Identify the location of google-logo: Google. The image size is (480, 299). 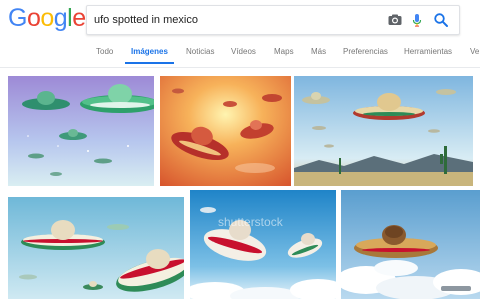
(47, 18).